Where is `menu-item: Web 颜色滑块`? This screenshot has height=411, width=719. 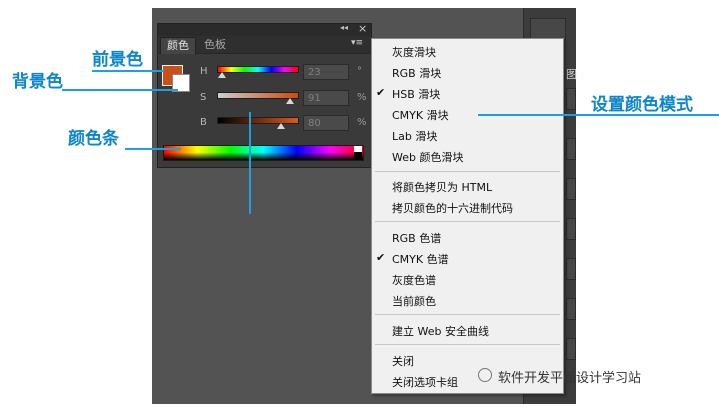 menu-item: Web 颜色滑块 is located at coordinates (427, 157).